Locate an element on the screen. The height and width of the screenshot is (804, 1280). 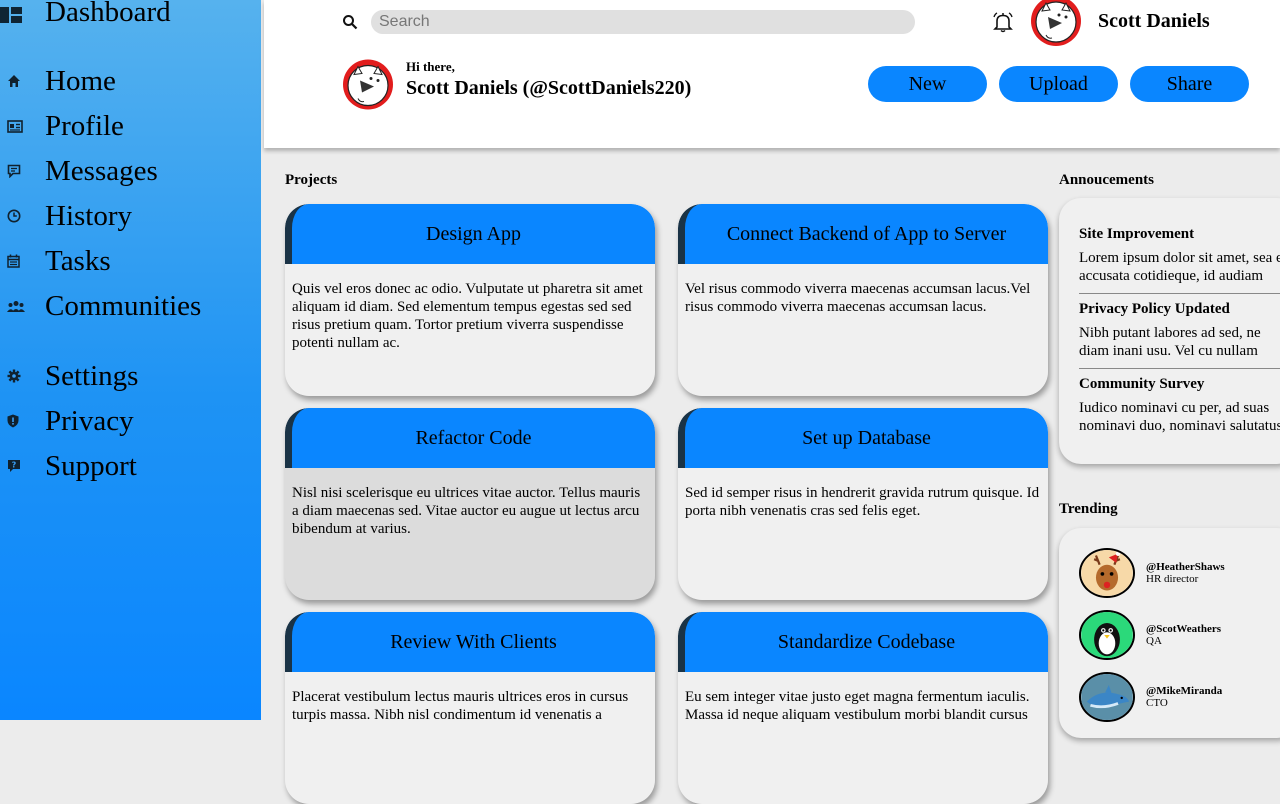
clock-icon is located at coordinates (15, 216).